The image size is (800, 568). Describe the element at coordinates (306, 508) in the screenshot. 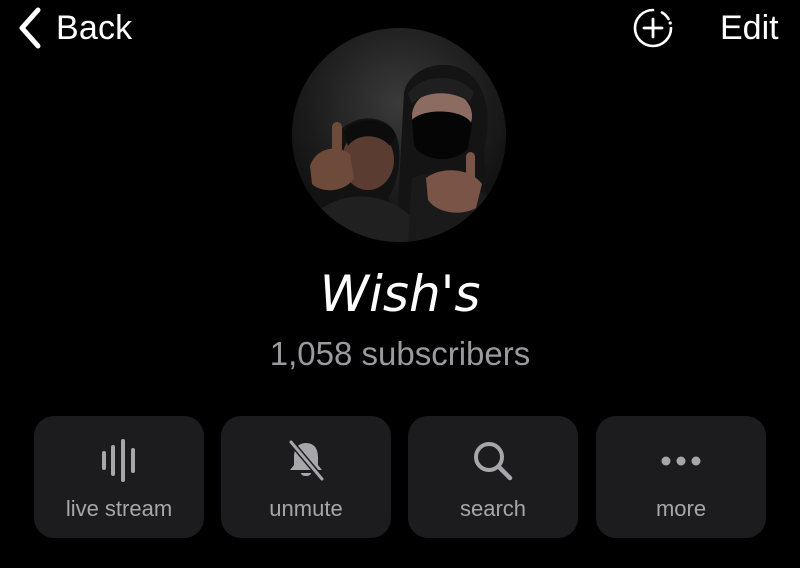

I see `unmute-label: unmute` at that location.